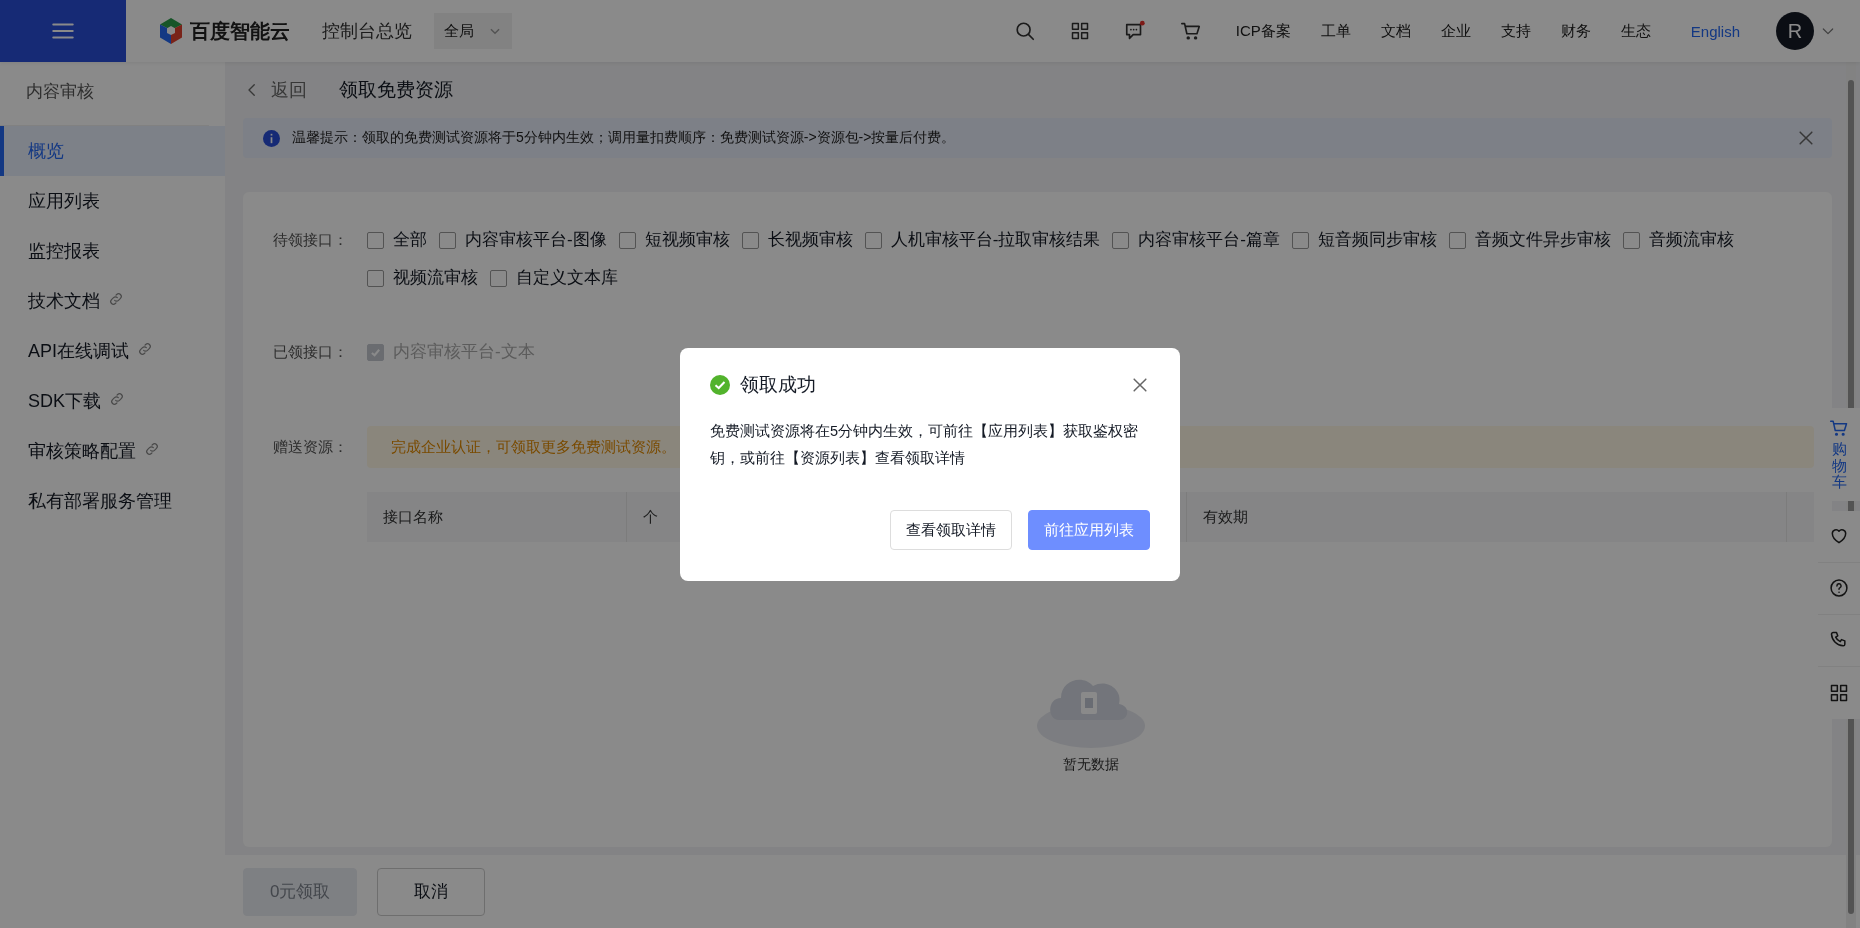 The image size is (1860, 928). What do you see at coordinates (240, 31) in the screenshot?
I see `logo-text: 百度智能云` at bounding box center [240, 31].